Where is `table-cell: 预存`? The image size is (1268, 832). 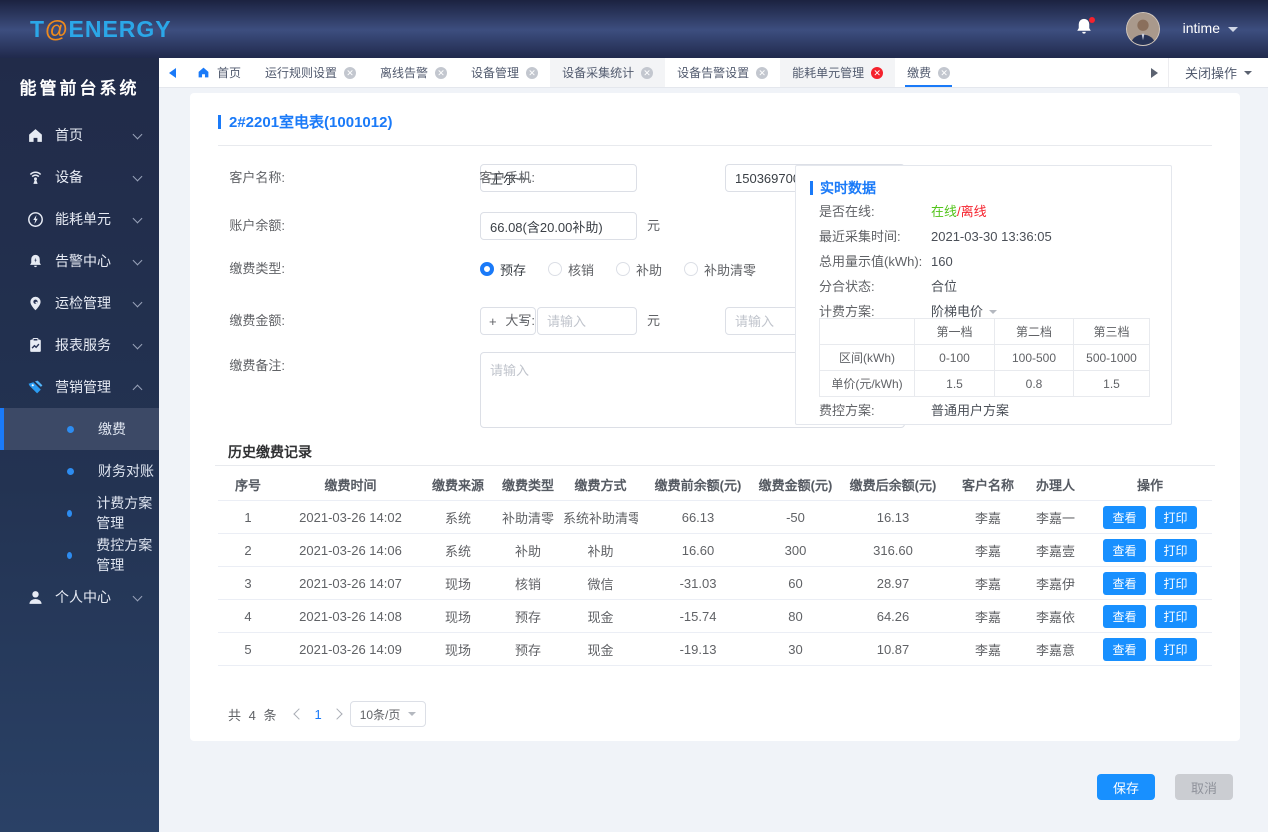 table-cell: 预存 is located at coordinates (527, 650).